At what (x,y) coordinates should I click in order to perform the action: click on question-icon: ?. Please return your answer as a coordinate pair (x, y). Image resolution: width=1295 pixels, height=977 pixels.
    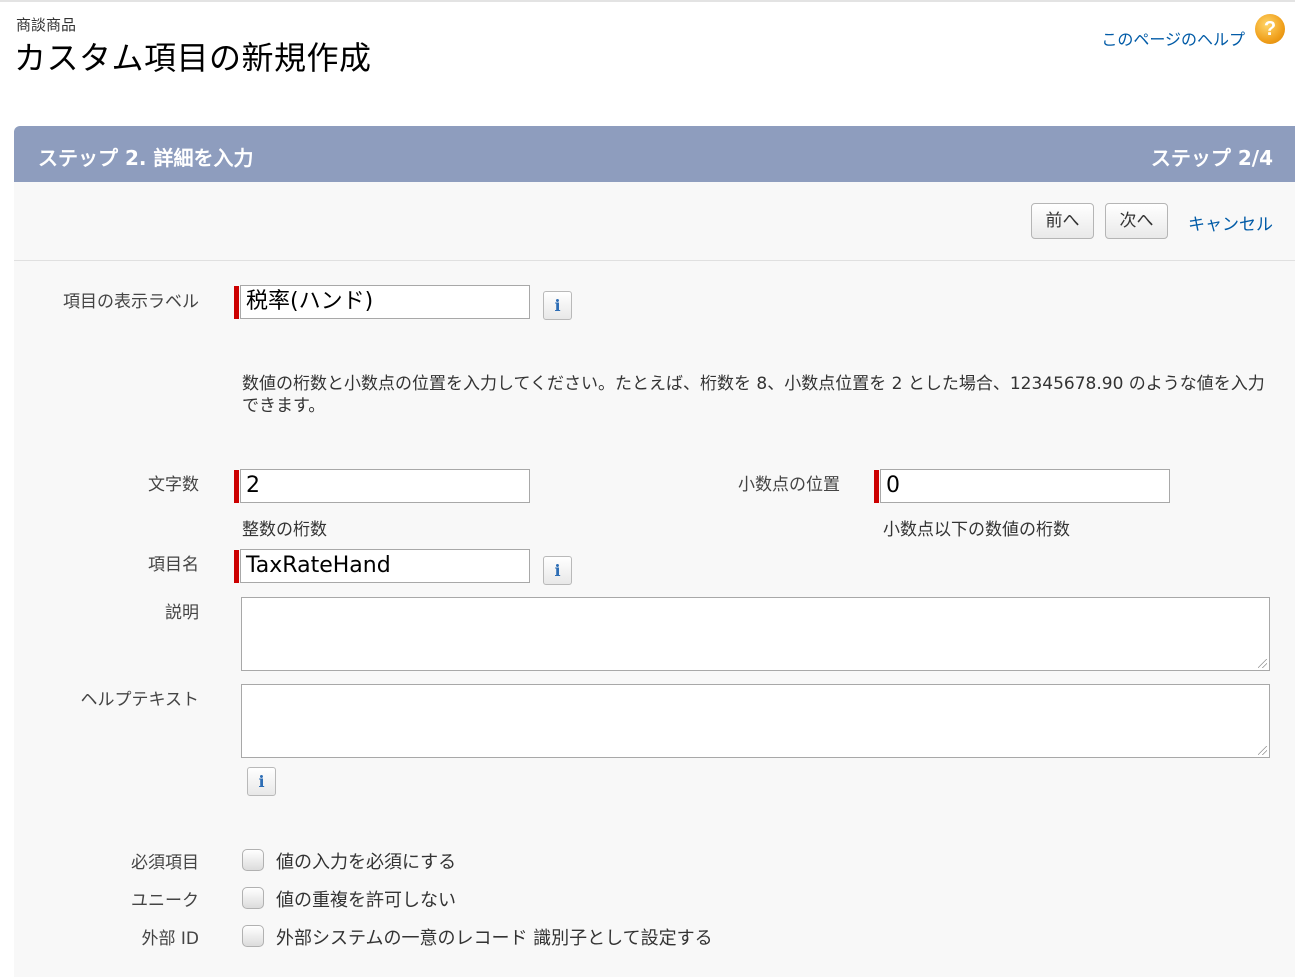
    Looking at the image, I should click on (1270, 29).